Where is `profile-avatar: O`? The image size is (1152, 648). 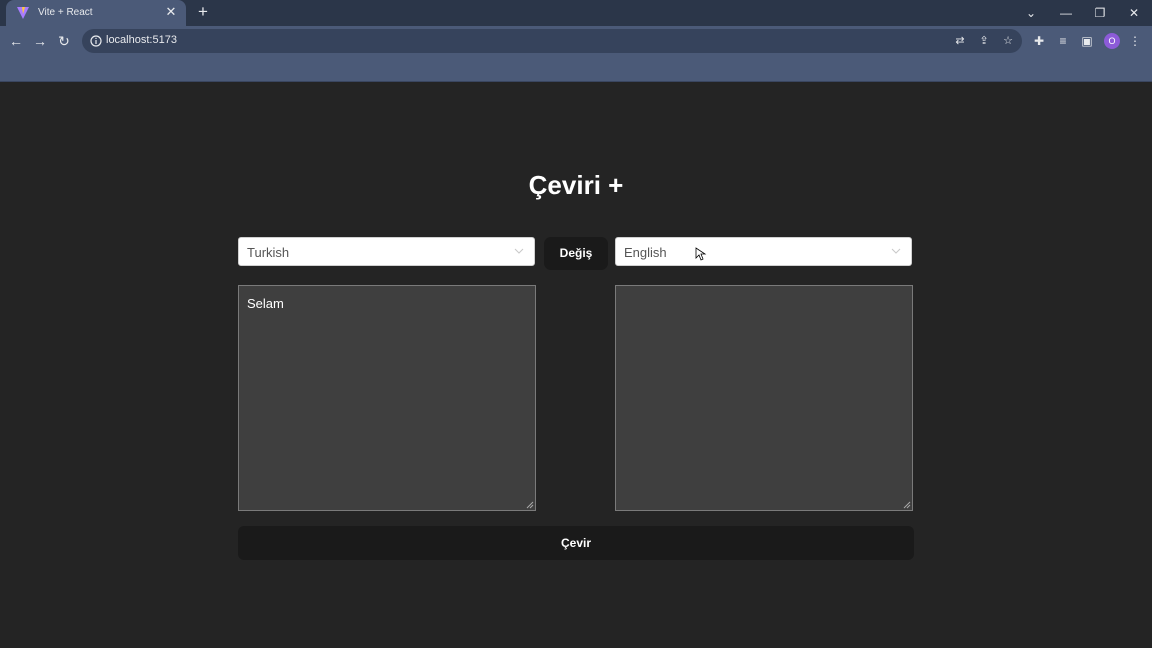
profile-avatar: O is located at coordinates (1112, 41).